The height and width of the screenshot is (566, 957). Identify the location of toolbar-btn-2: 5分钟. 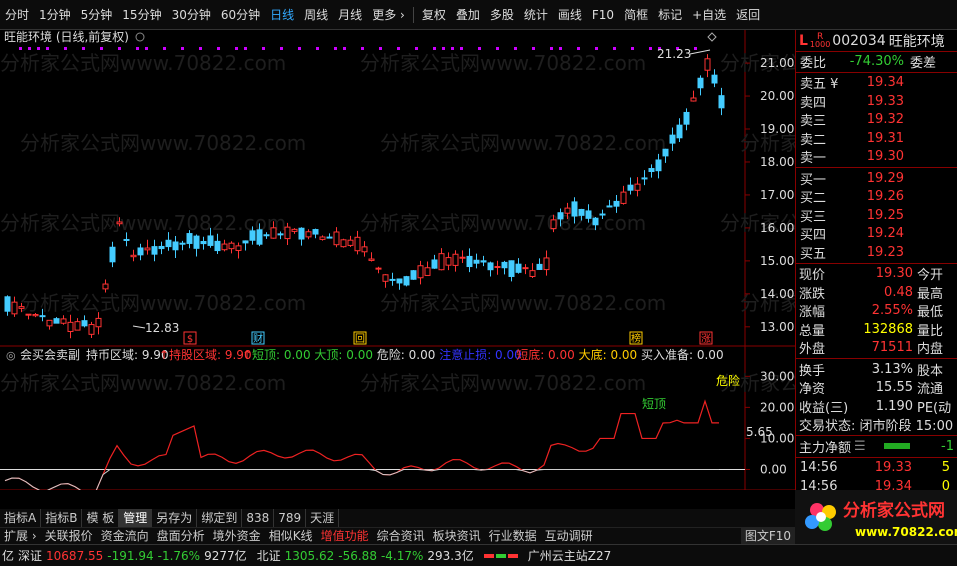
(97, 15).